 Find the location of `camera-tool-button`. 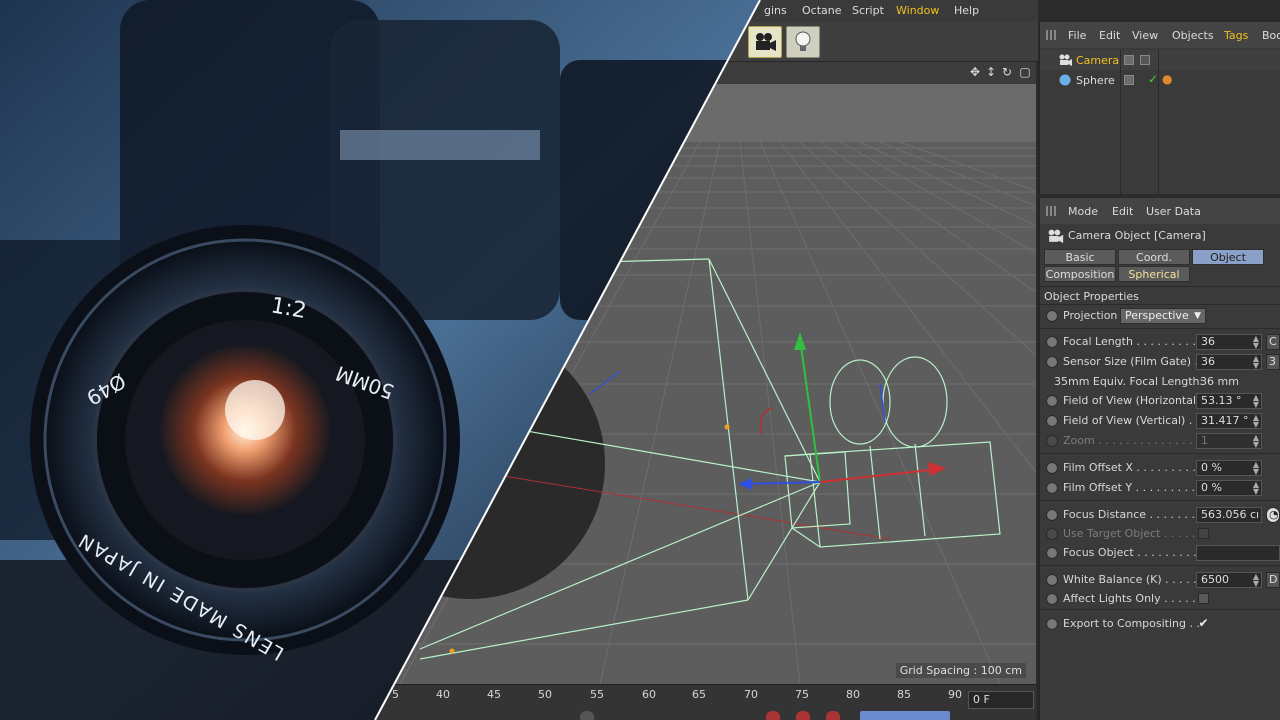

camera-tool-button is located at coordinates (765, 42).